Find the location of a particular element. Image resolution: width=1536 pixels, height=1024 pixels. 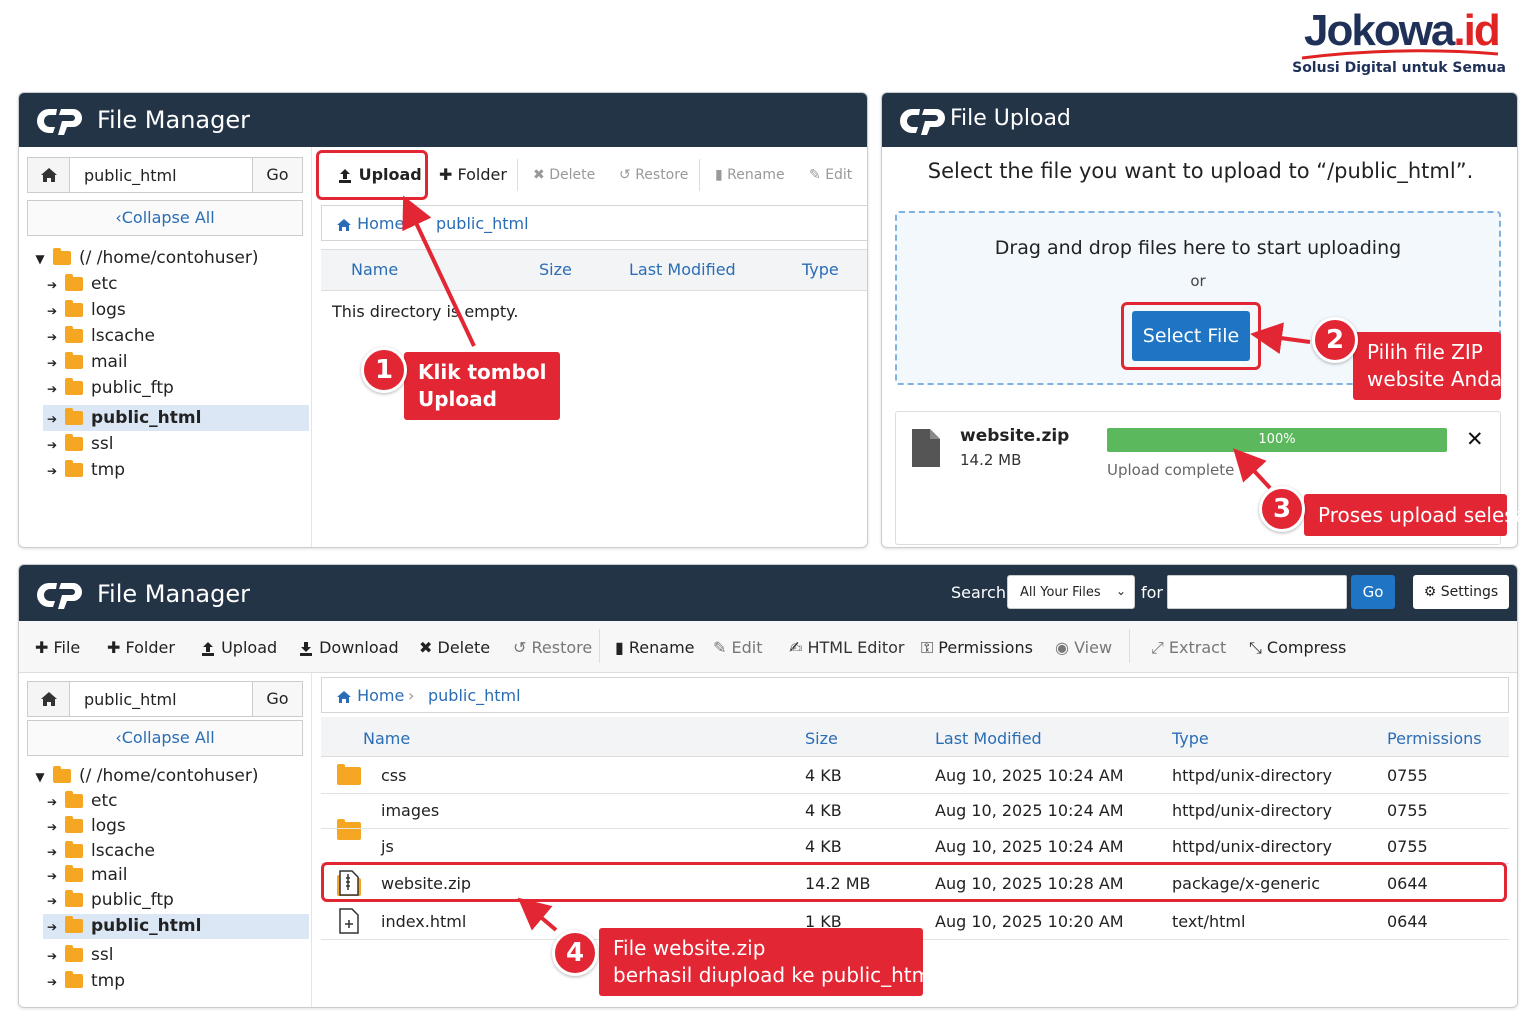

upload-icon is located at coordinates (208, 648).